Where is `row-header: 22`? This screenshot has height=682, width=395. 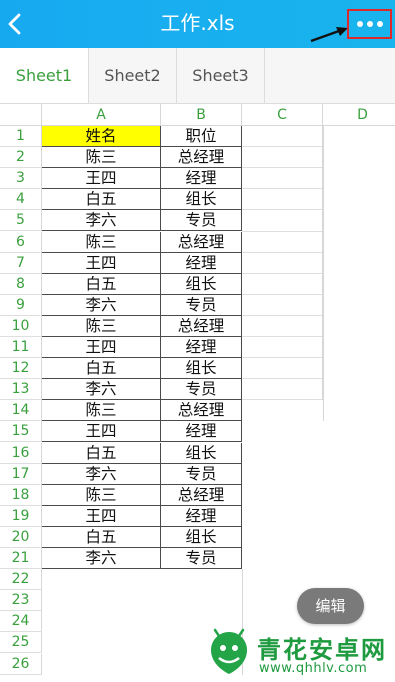
row-header: 22 is located at coordinates (21, 580).